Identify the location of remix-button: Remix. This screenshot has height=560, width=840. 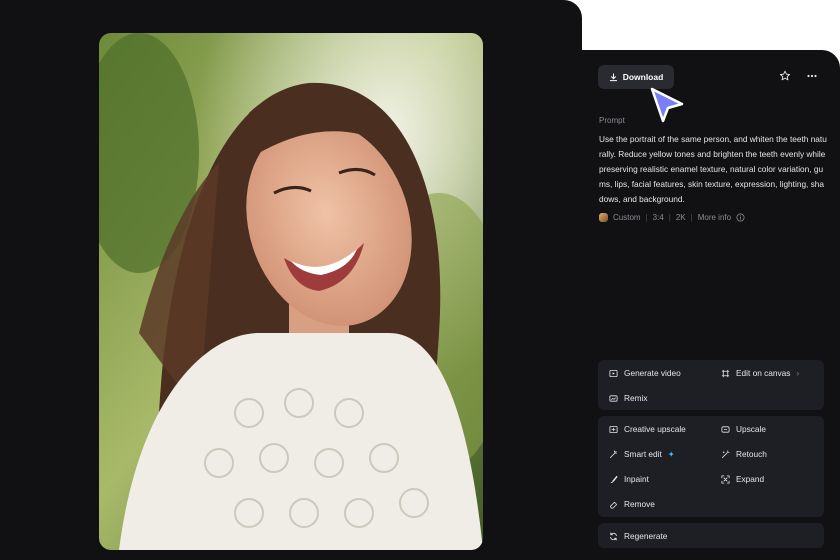
(628, 398).